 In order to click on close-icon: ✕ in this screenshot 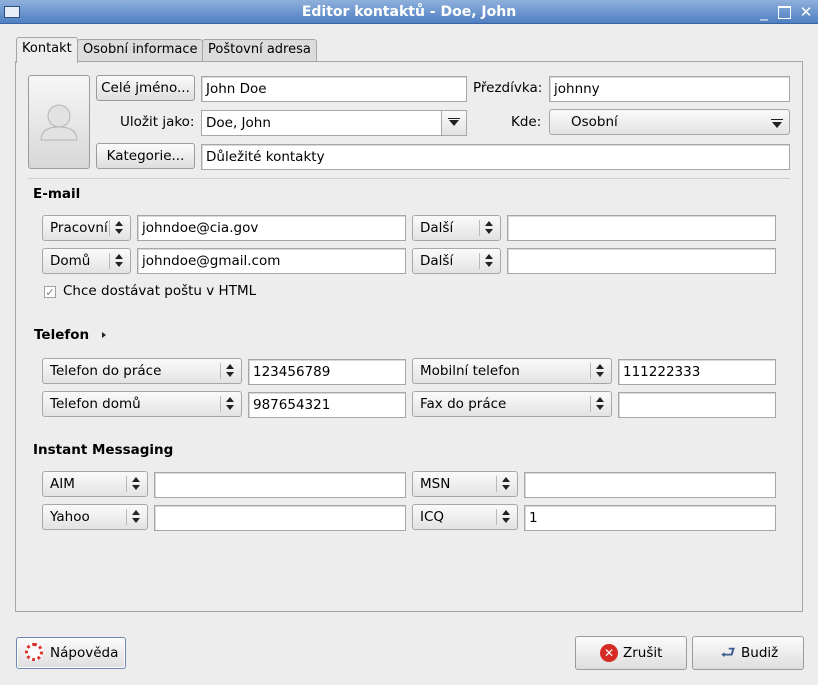, I will do `click(806, 12)`.